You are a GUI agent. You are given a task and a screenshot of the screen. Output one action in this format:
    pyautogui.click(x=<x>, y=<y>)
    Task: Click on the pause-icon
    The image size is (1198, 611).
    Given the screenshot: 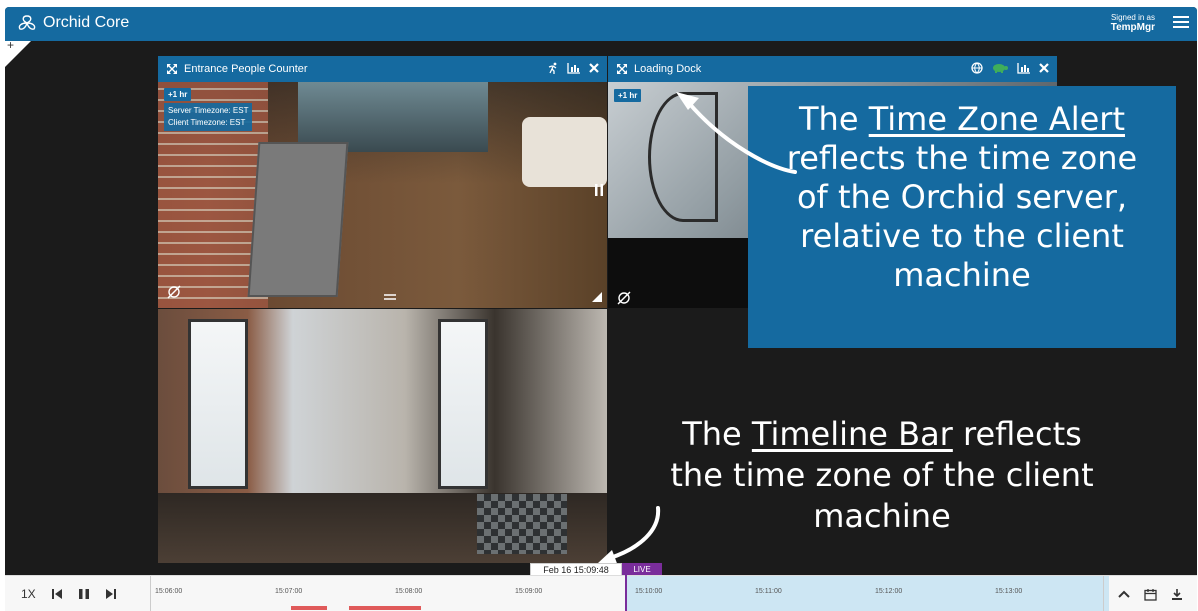 What is the action you would take?
    pyautogui.click(x=84, y=594)
    